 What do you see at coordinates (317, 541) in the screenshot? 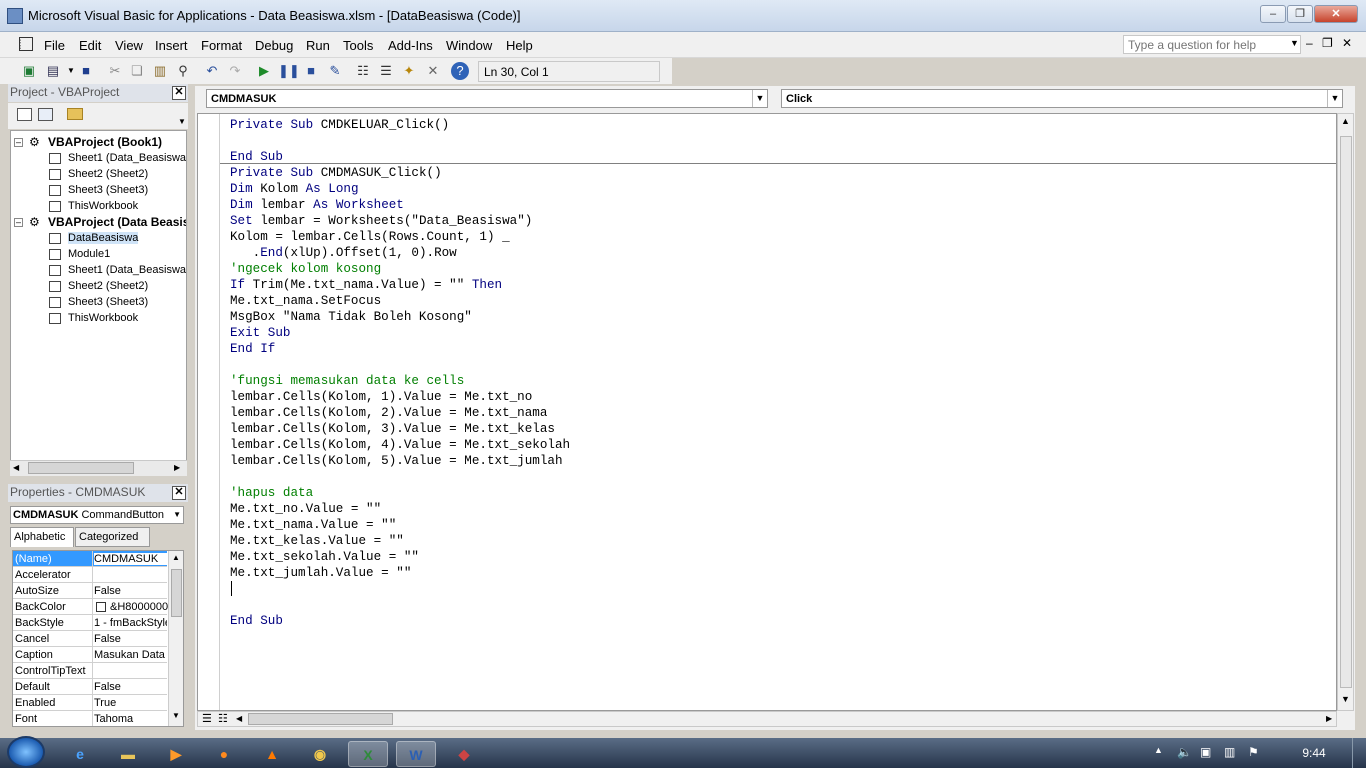
I see `code-line: Me.txt_kelas.Value = ""` at bounding box center [317, 541].